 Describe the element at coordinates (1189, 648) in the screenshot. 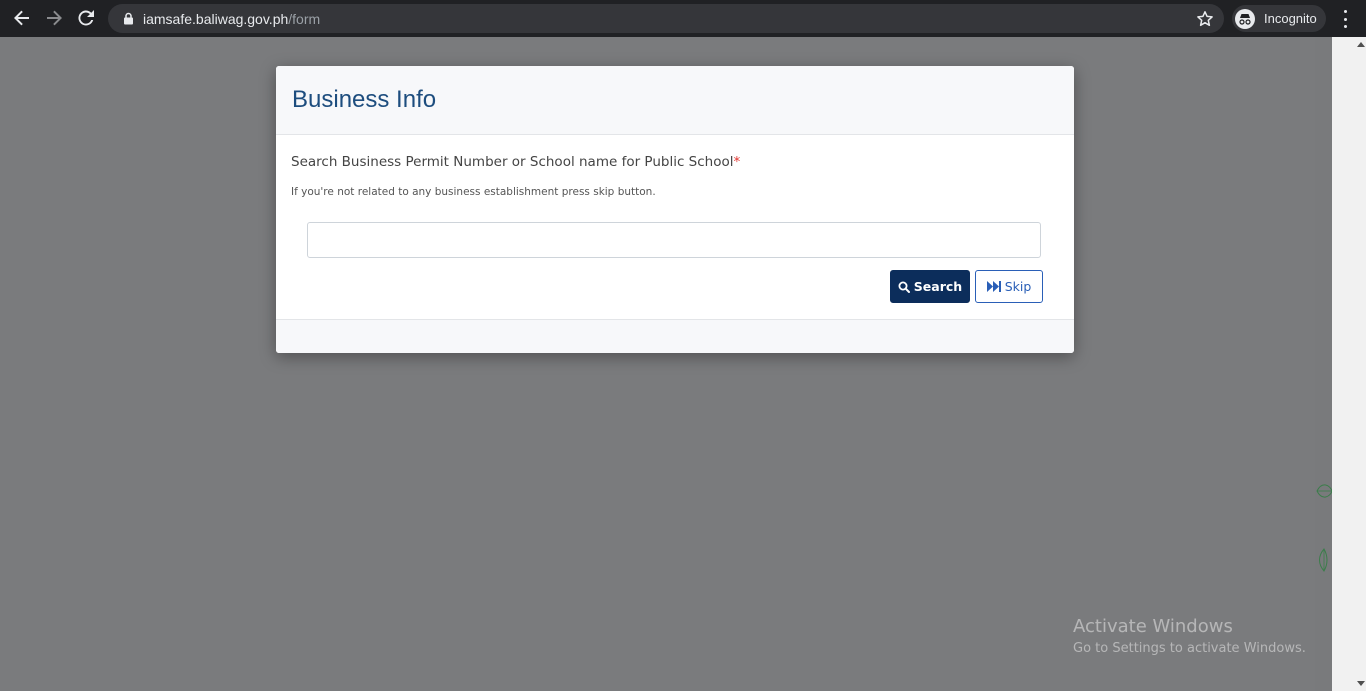

I see `watermark-subtitle: Go to Settings to activate Windows.` at that location.